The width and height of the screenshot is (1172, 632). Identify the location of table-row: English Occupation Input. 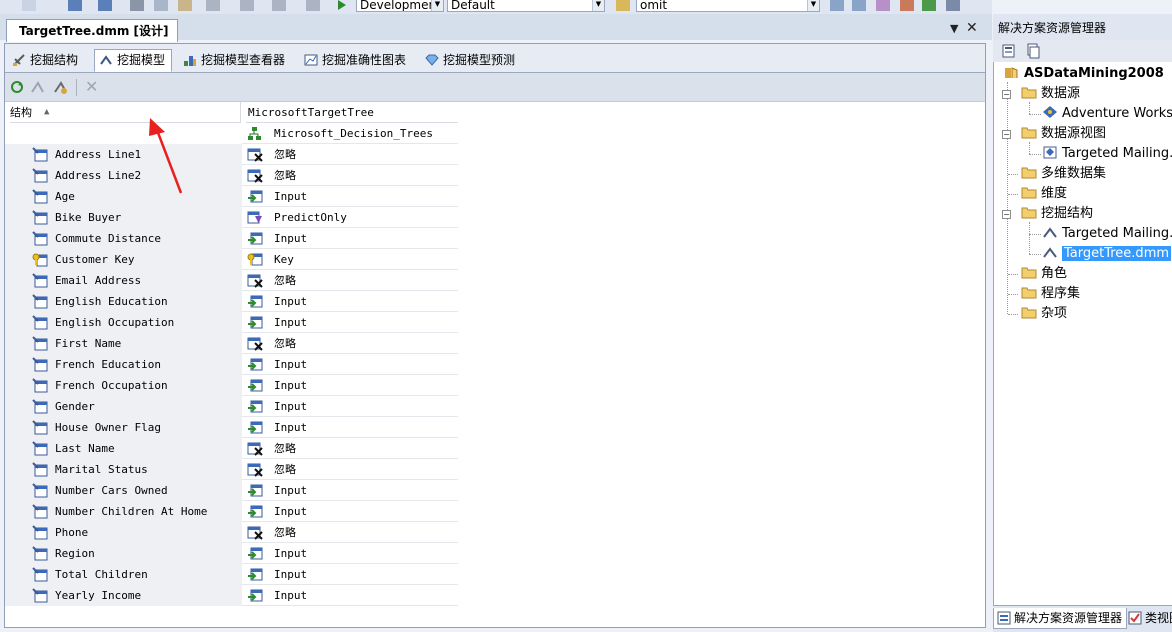
(231, 322).